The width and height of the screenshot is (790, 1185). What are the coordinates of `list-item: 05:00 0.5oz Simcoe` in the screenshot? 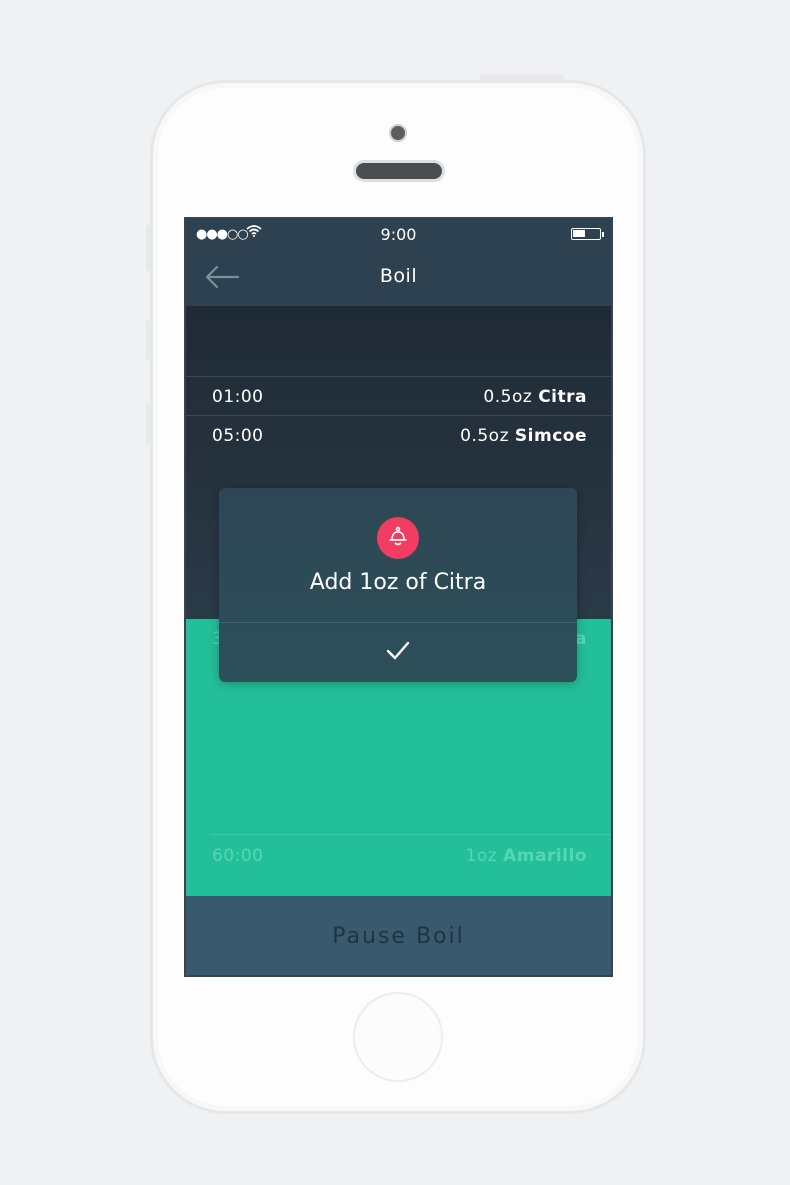 It's located at (398, 434).